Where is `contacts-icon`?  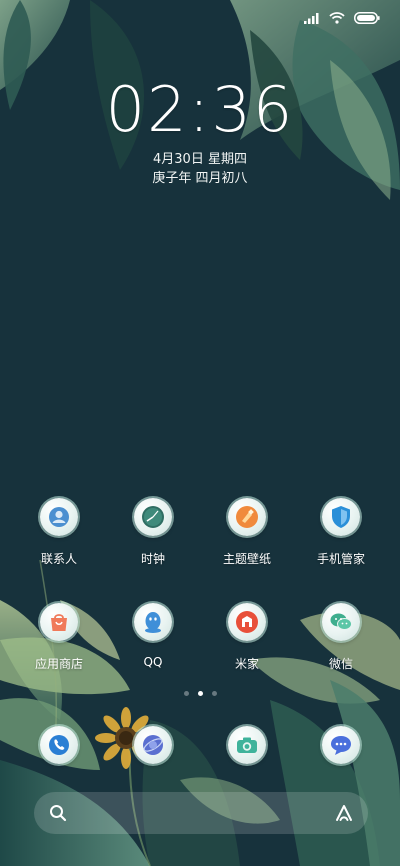
contacts-icon is located at coordinates (59, 517).